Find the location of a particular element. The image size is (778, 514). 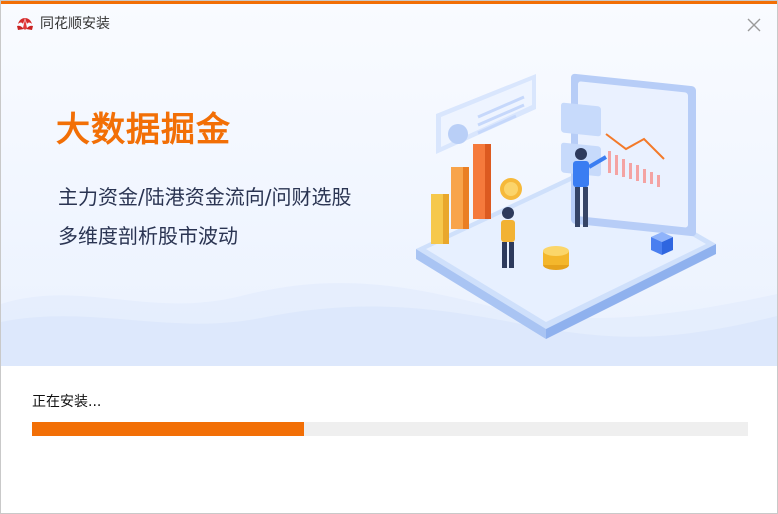

install-progress-bar is located at coordinates (390, 429).